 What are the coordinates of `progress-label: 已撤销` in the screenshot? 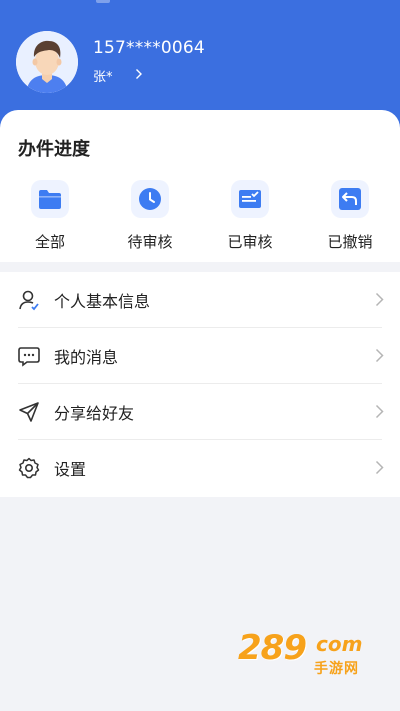 It's located at (350, 242).